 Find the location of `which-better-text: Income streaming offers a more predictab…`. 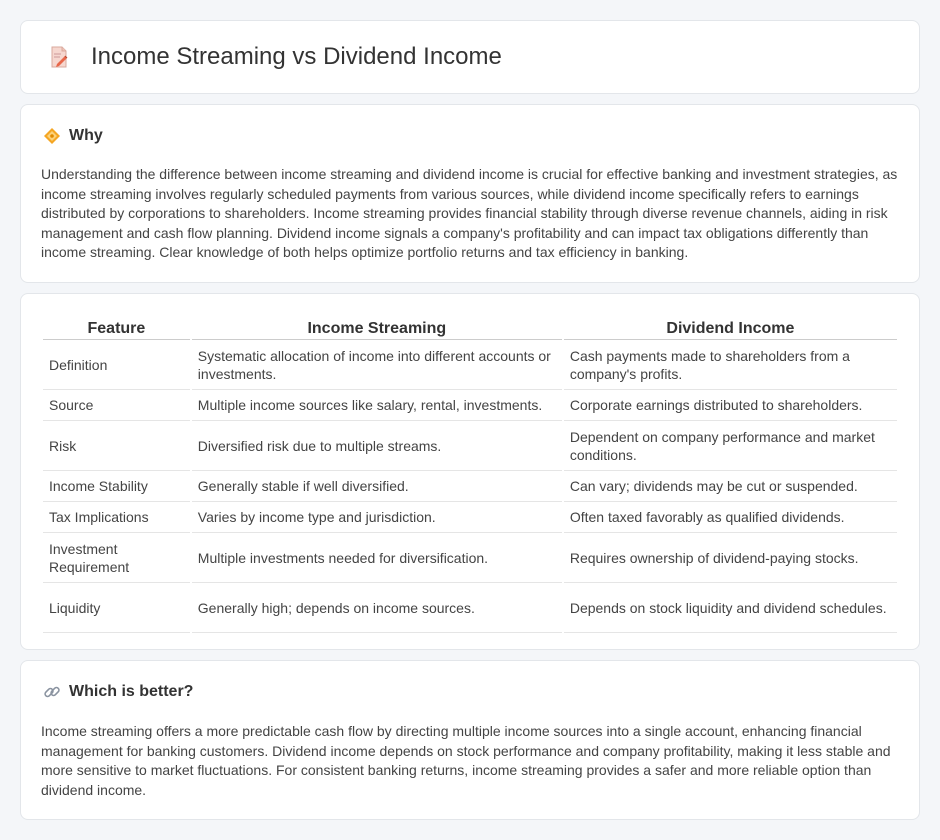

which-better-text: Income streaming offers a more predictab… is located at coordinates (466, 760).